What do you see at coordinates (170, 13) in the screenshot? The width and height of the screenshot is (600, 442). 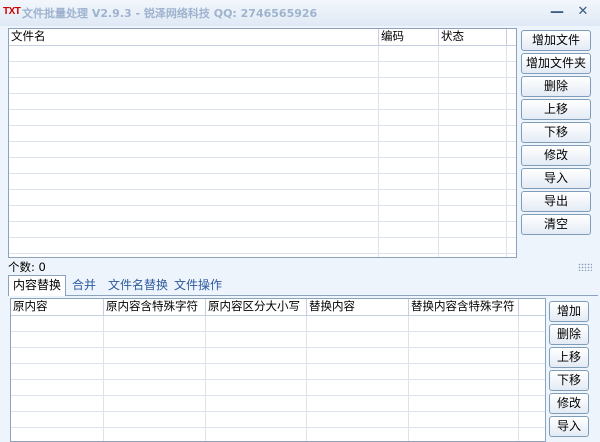 I see `window-title: 文件批量处理 V2.9.3 - 锐泽网络科技 QQ: 2746565926` at bounding box center [170, 13].